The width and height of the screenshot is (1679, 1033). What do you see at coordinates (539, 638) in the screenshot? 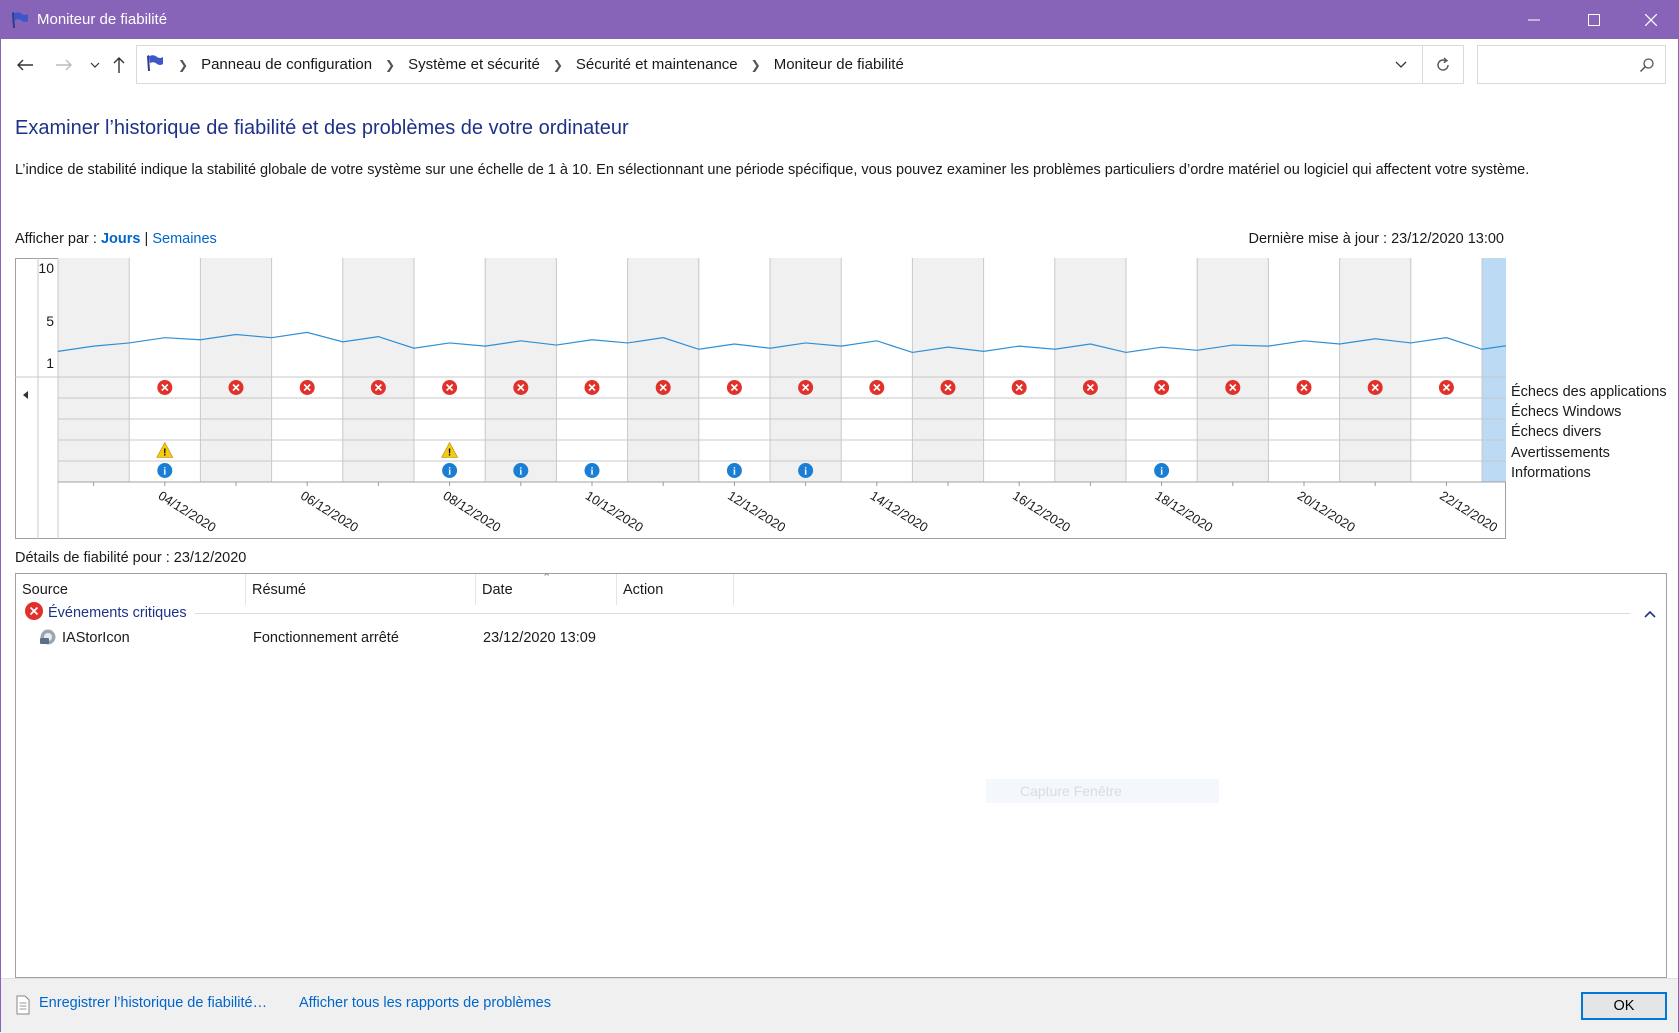
I see `row-date: 23/12/2020 13:09` at bounding box center [539, 638].